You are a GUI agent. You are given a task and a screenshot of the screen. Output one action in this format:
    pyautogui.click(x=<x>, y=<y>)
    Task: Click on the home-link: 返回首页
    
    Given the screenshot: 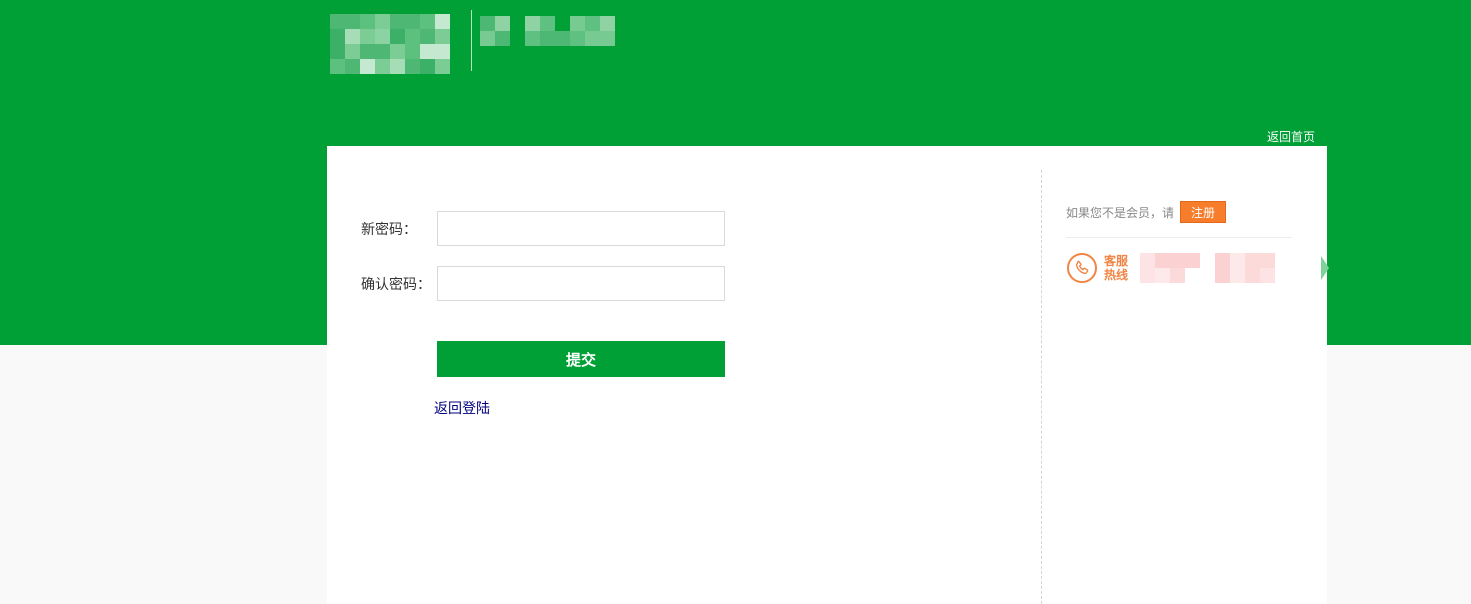 What is the action you would take?
    pyautogui.click(x=1291, y=136)
    